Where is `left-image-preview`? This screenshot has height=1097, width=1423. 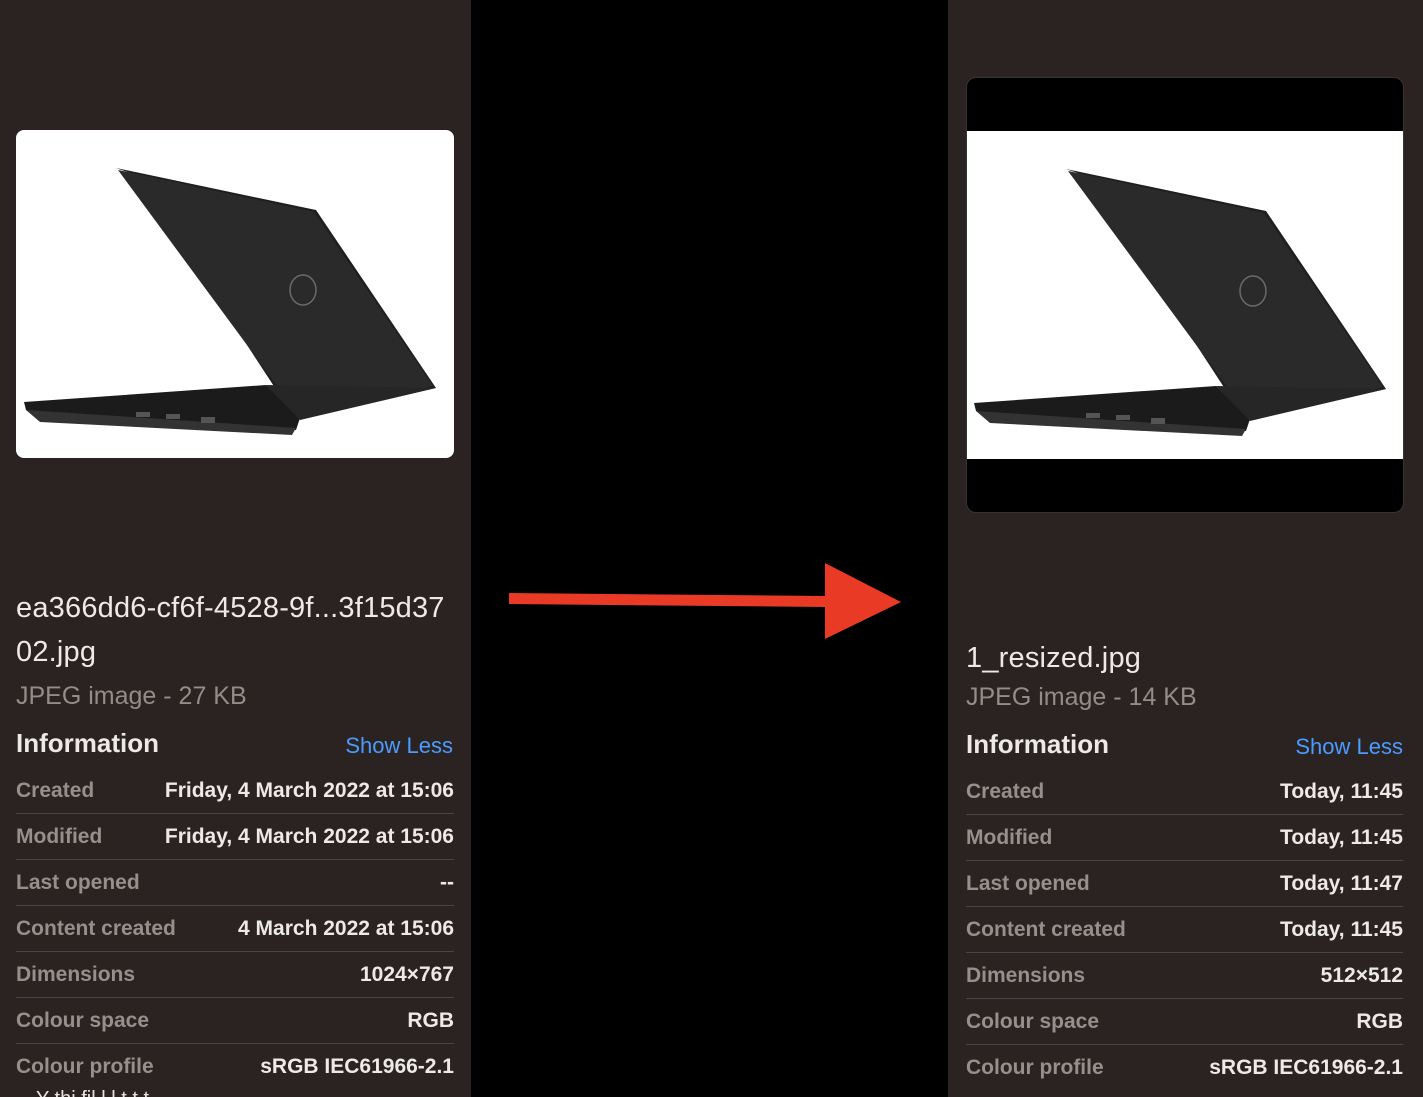 left-image-preview is located at coordinates (235, 294).